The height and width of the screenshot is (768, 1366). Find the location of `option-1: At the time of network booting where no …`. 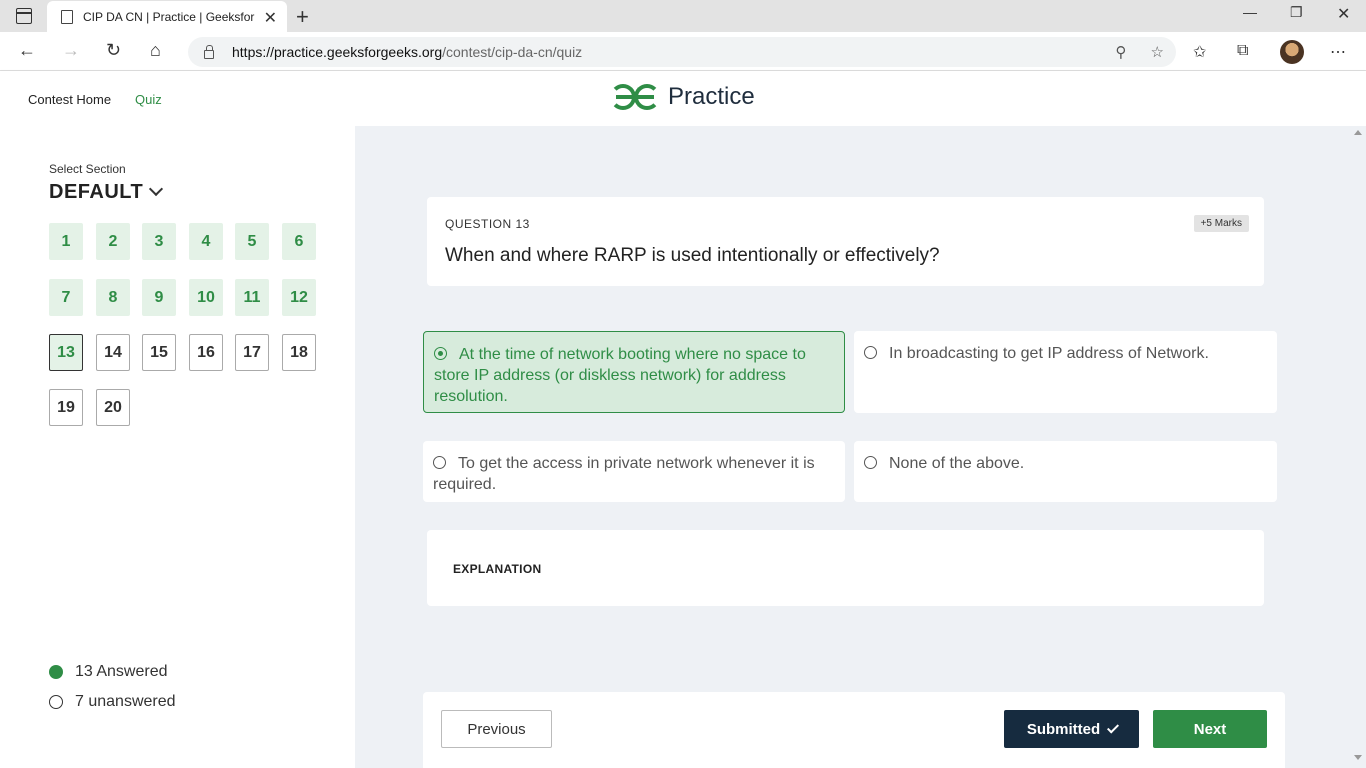

option-1: At the time of network booting where no … is located at coordinates (634, 372).